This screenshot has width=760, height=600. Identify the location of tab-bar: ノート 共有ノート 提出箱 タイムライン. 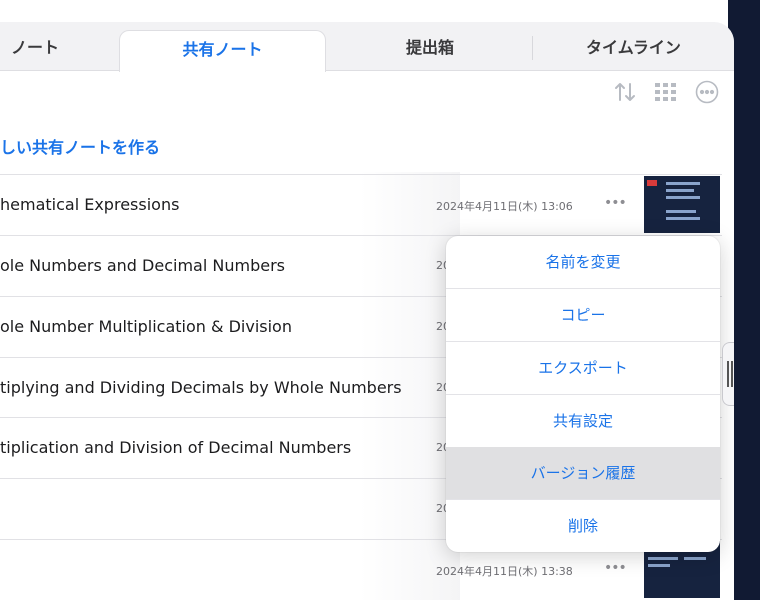
(367, 47).